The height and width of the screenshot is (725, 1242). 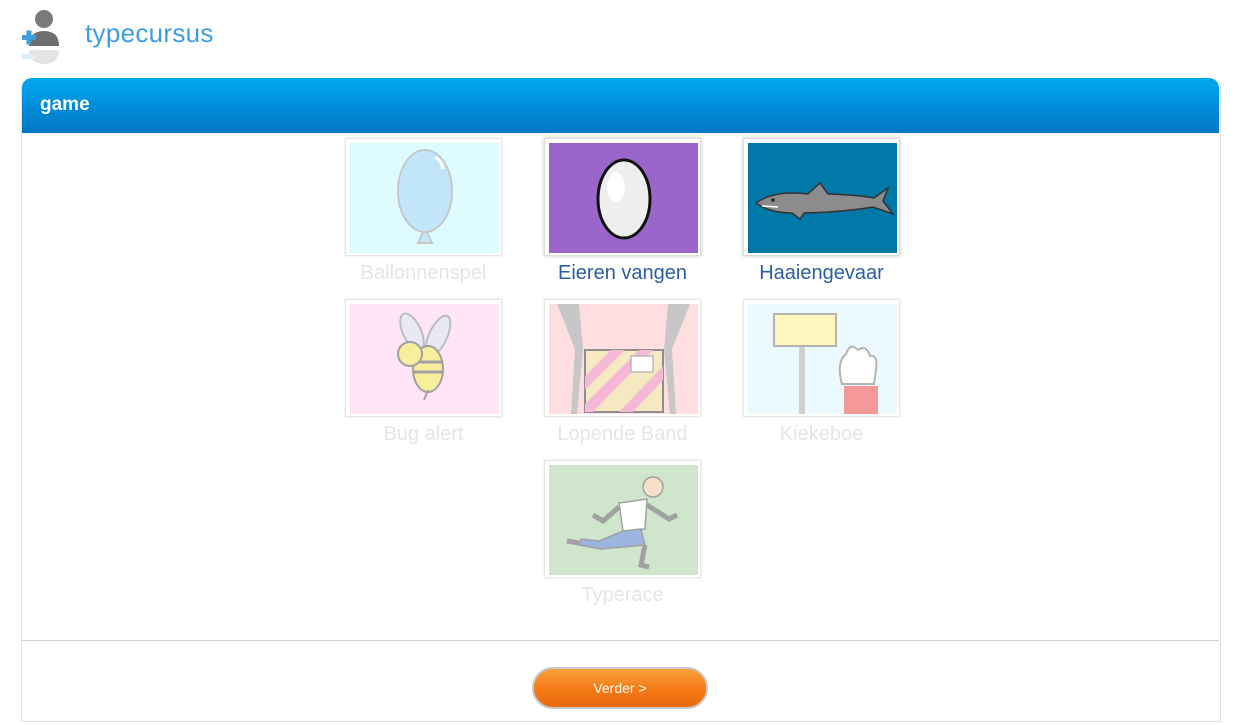 I want to click on panel-header: game, so click(x=620, y=105).